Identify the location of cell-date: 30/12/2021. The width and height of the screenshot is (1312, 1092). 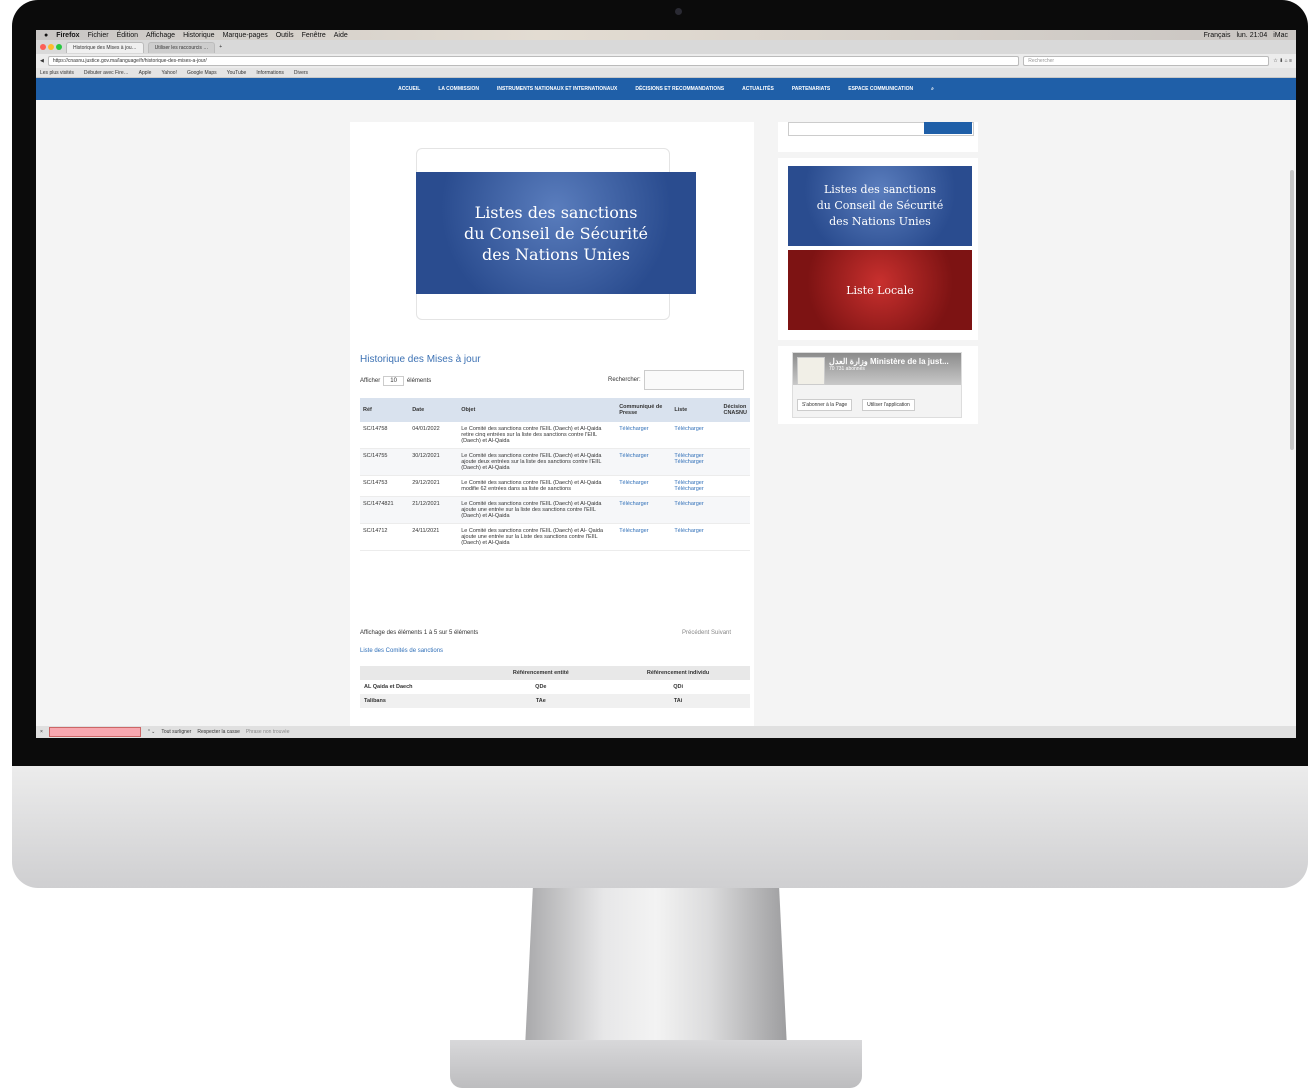
(434, 462).